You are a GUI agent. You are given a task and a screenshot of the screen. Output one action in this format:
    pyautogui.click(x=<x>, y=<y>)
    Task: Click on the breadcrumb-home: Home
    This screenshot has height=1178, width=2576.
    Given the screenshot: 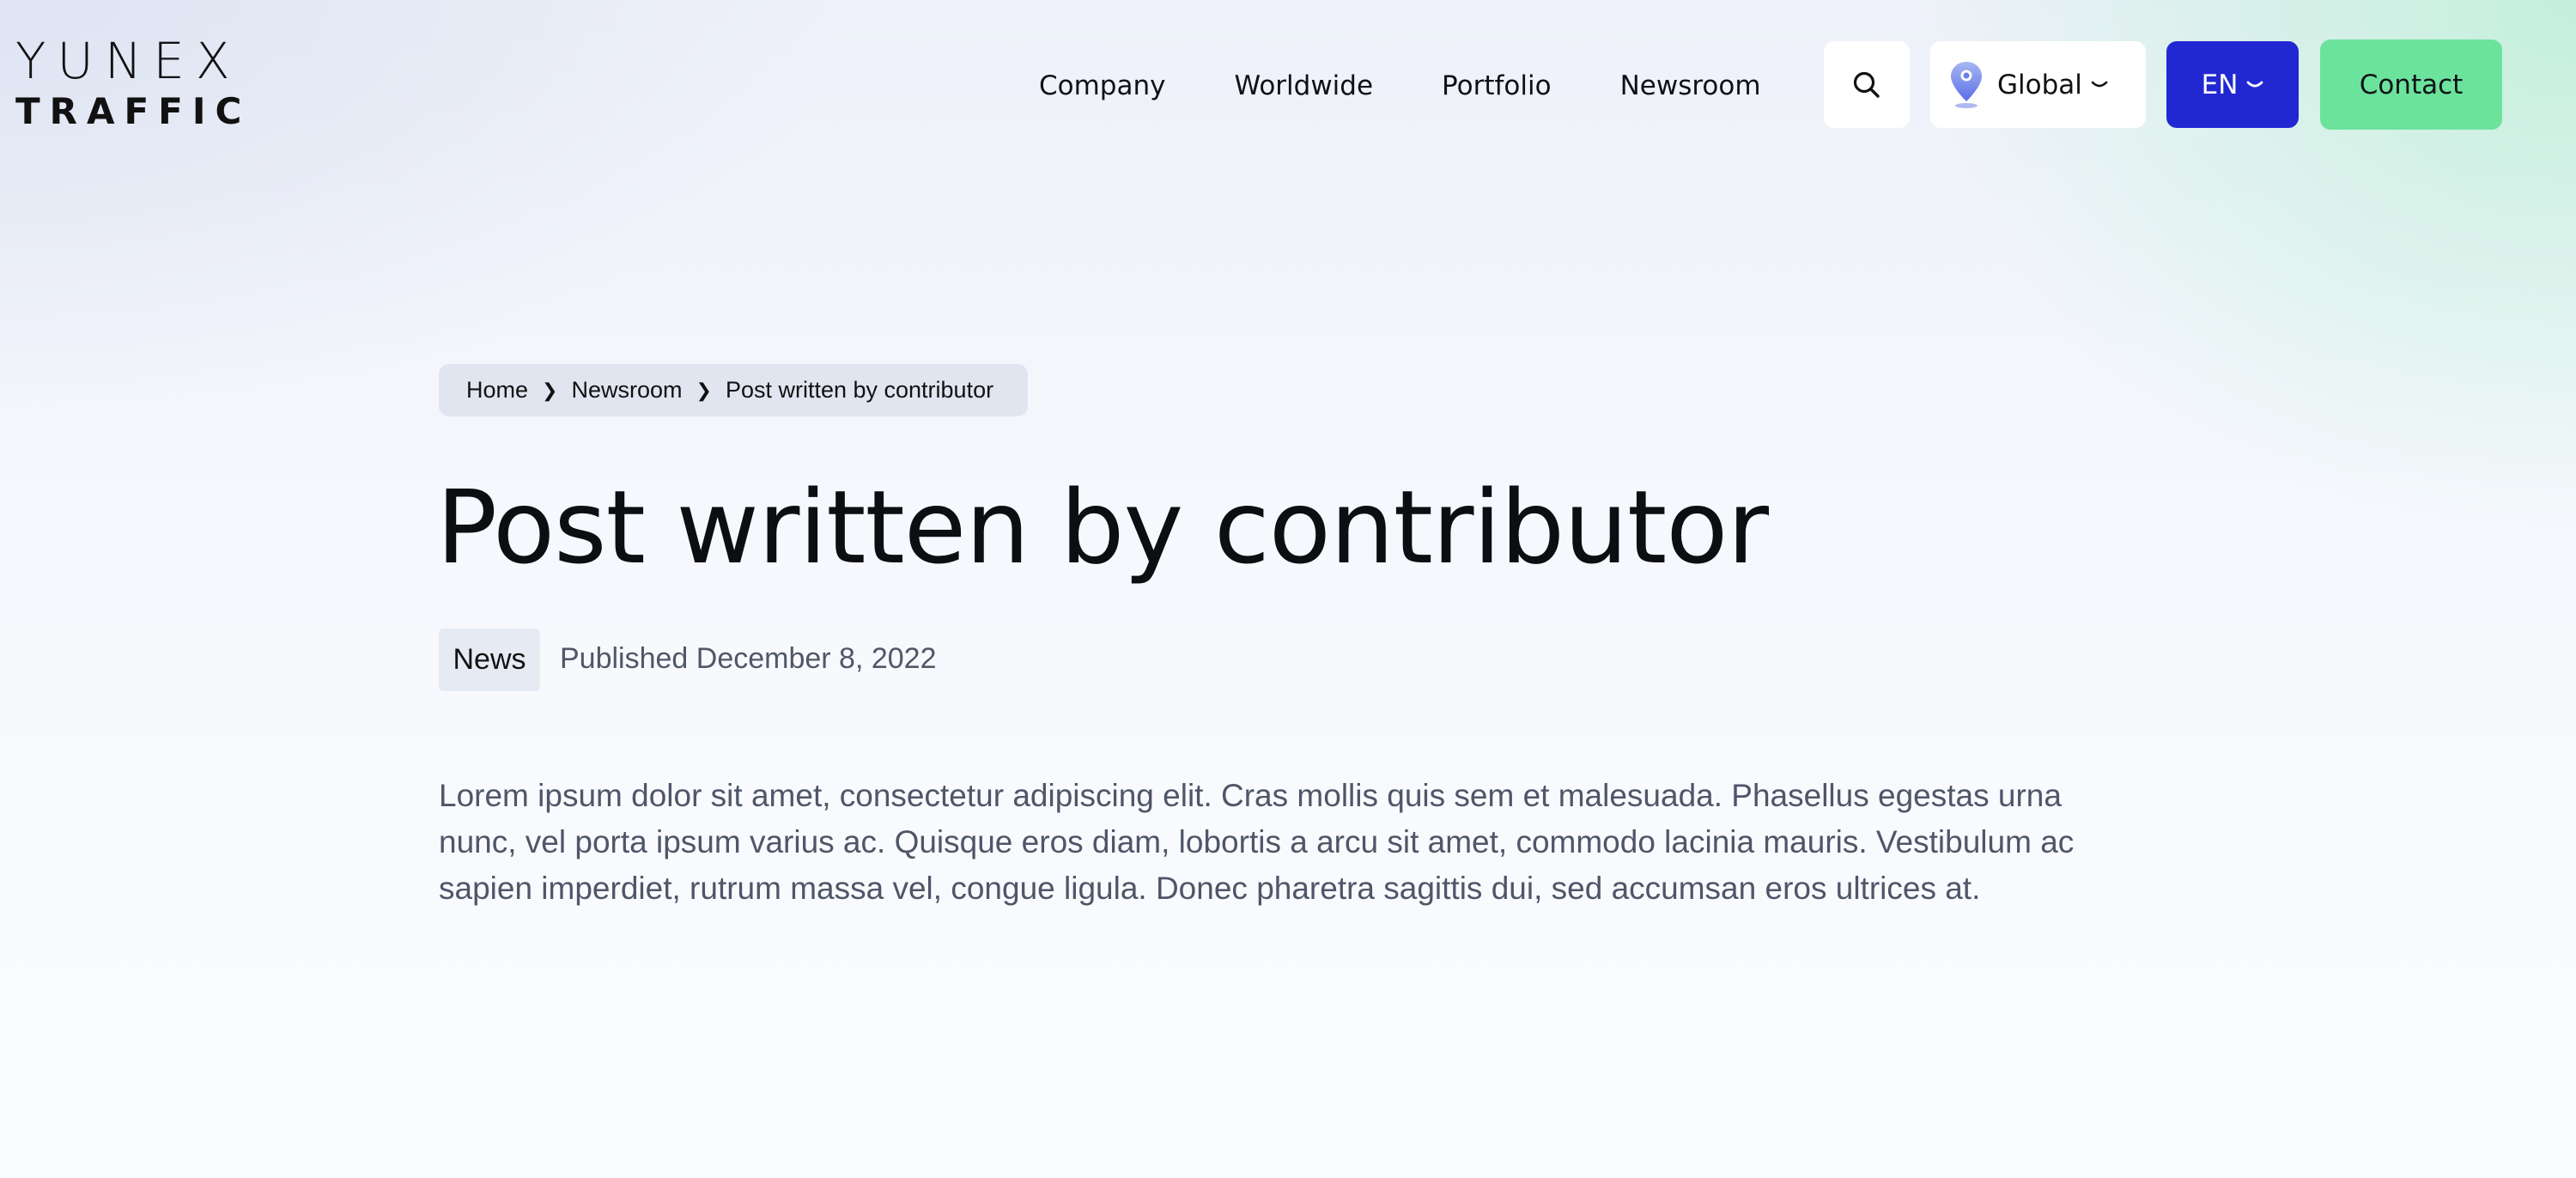 What is the action you would take?
    pyautogui.click(x=497, y=391)
    